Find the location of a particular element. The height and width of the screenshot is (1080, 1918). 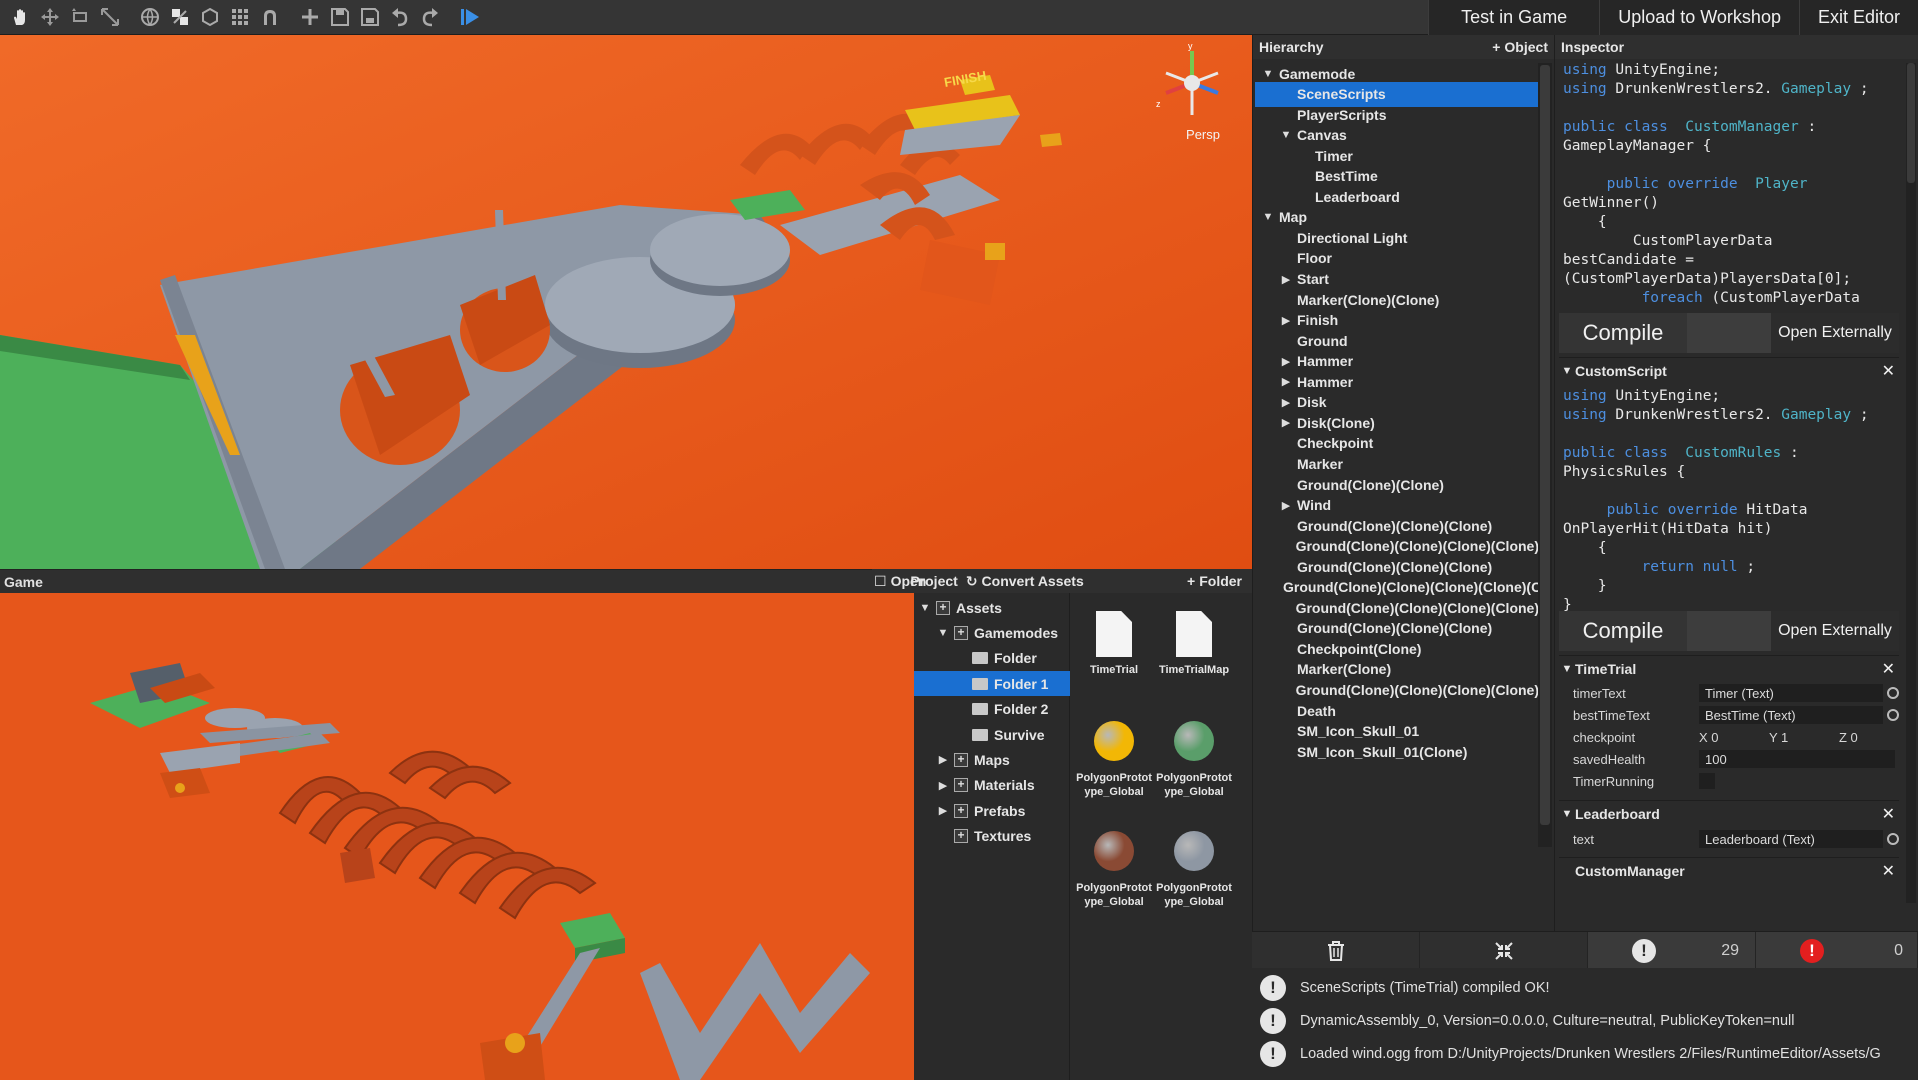

checkpoint-y: Y 1 is located at coordinates (1799, 737).